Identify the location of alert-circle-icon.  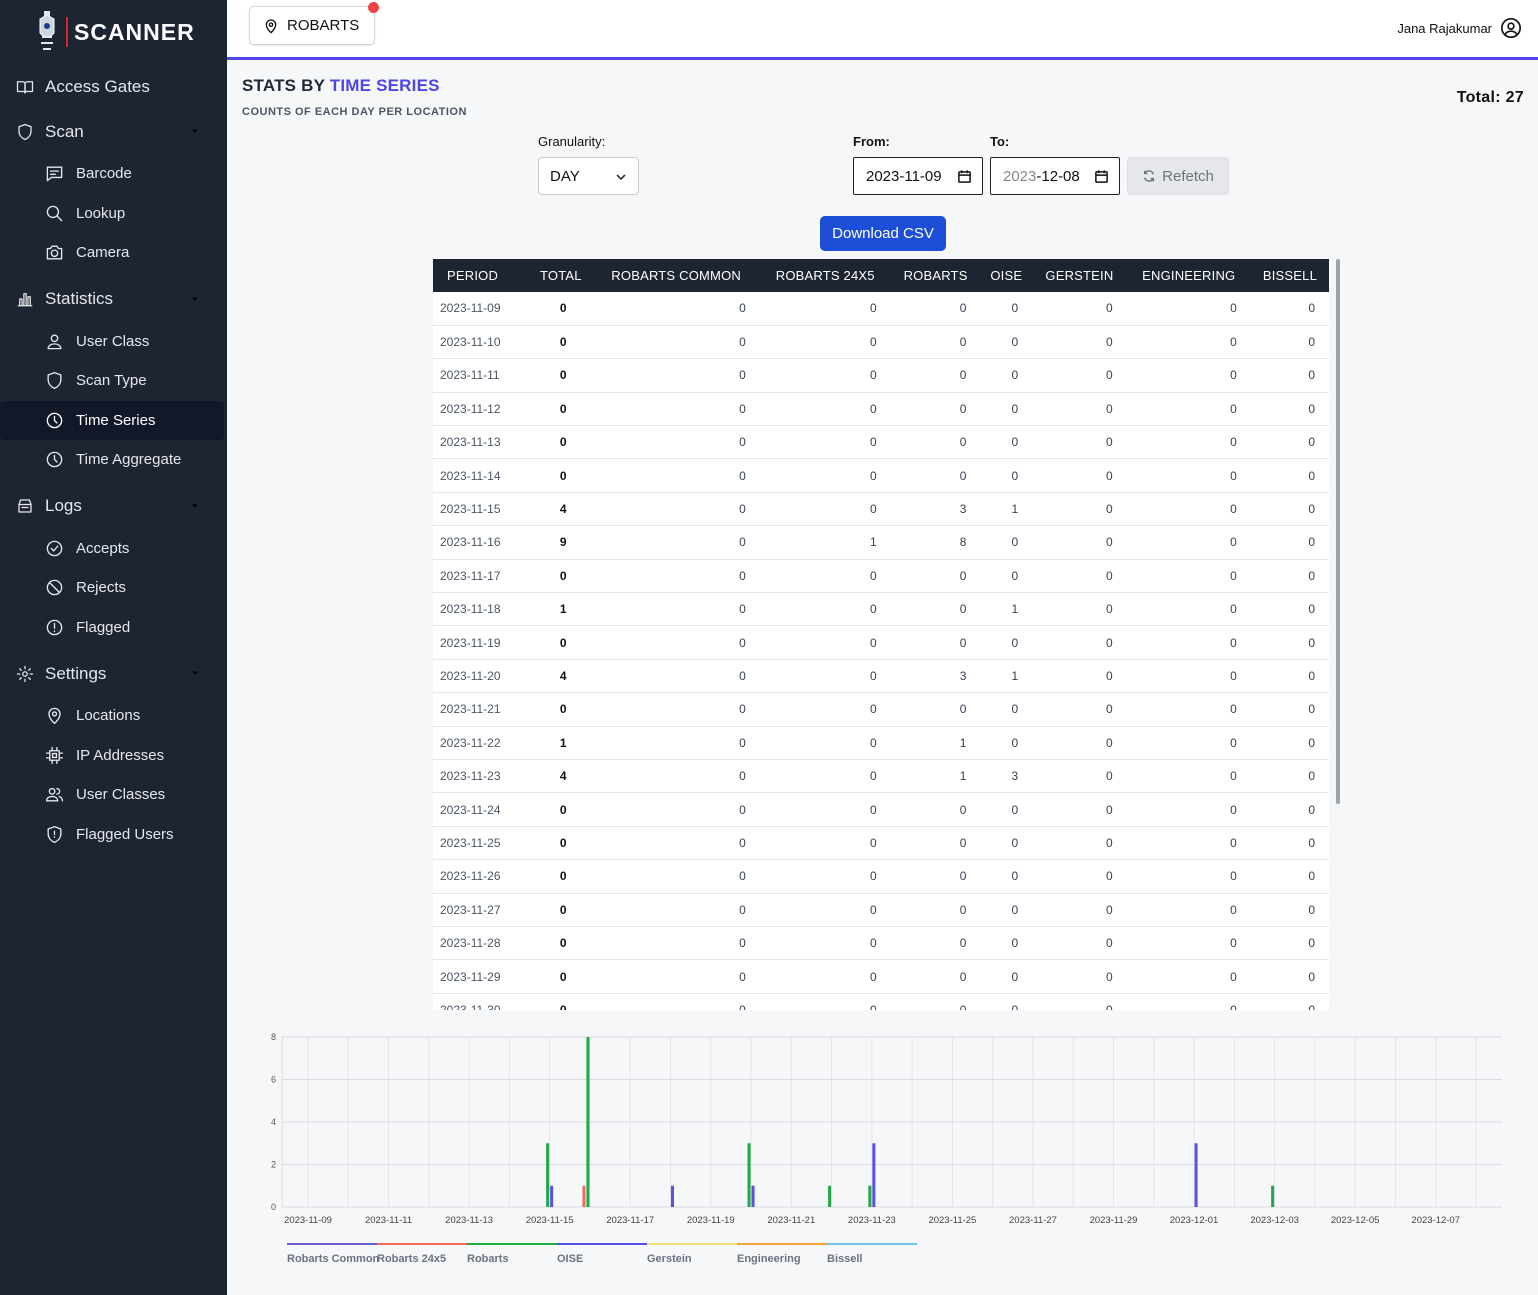
(54, 627).